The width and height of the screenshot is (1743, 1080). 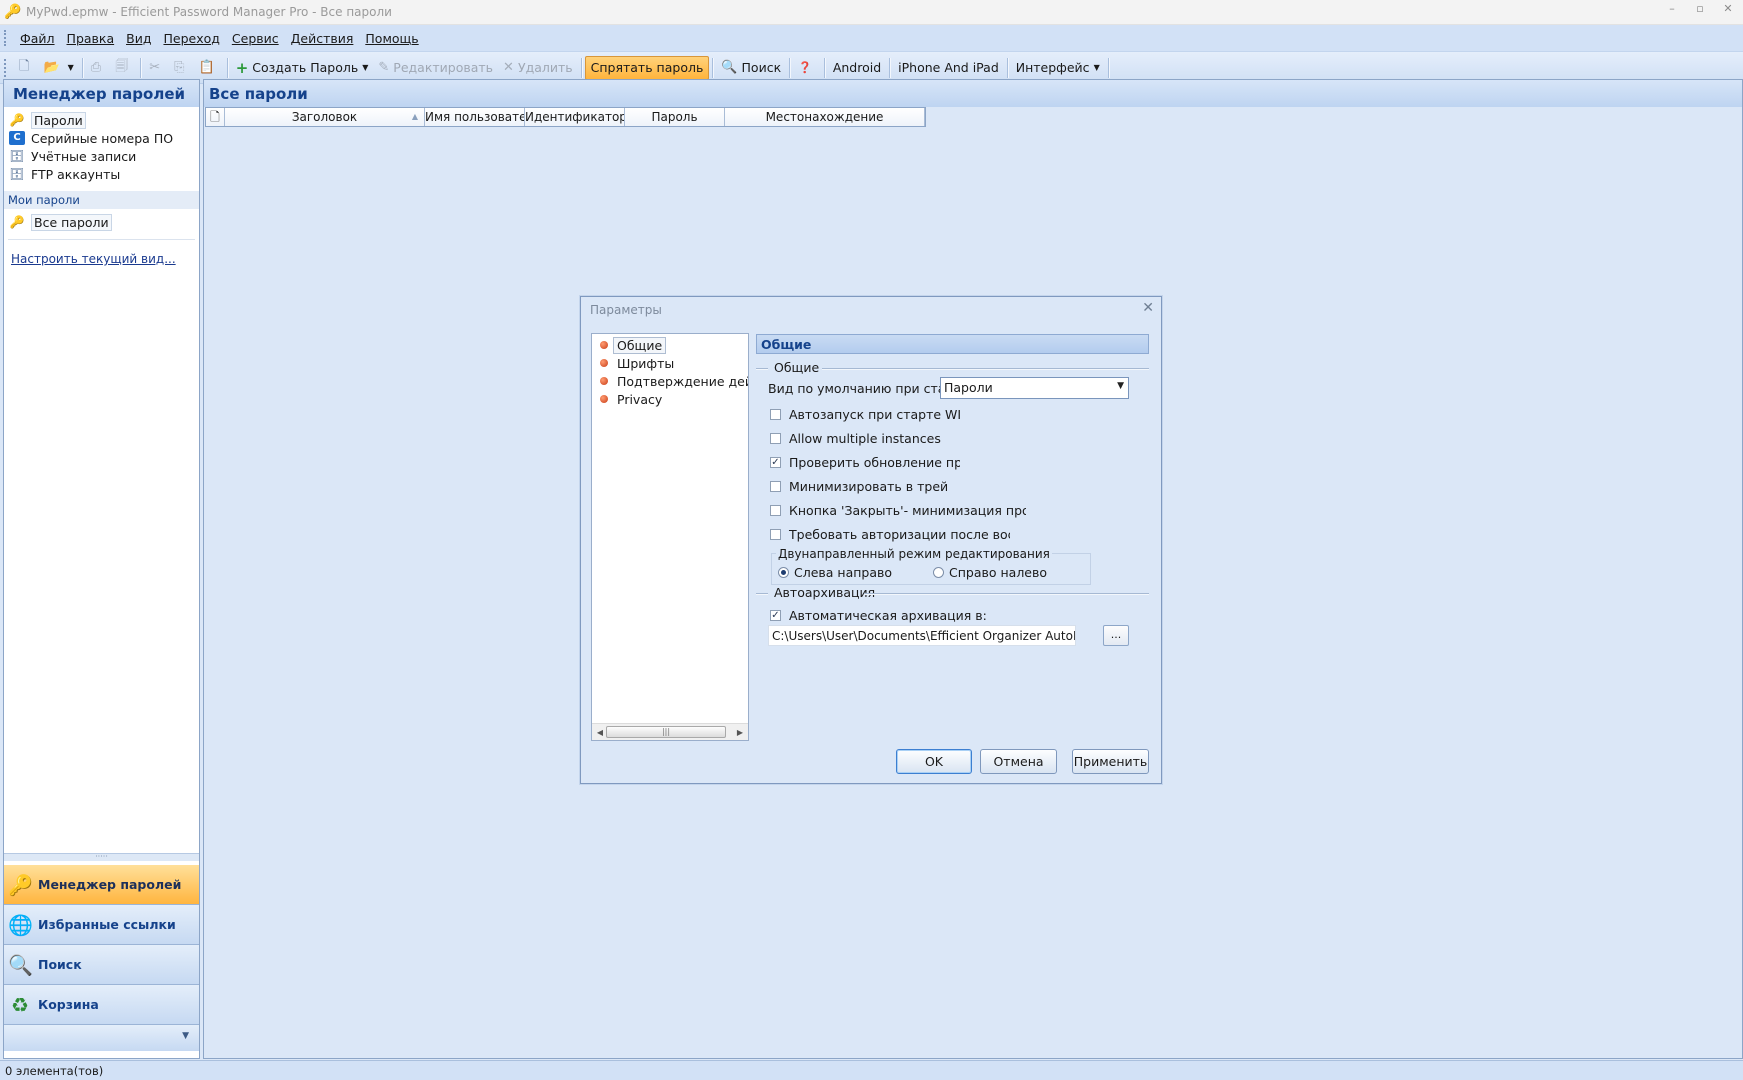 I want to click on copy-icon: ⎘, so click(x=179, y=67).